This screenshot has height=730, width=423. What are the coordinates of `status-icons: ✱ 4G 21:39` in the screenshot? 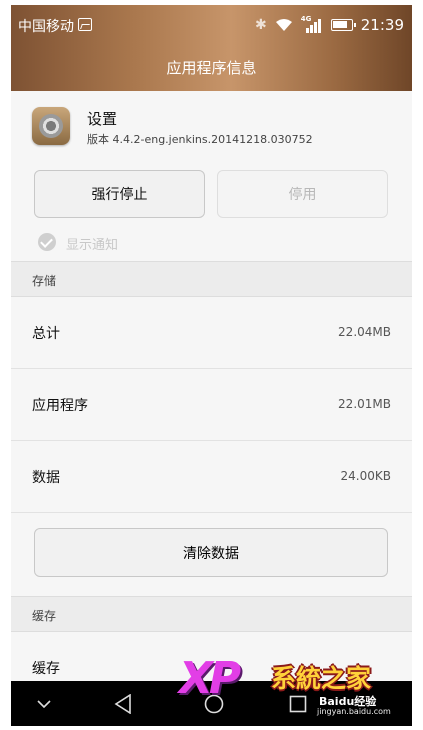 It's located at (329, 25).